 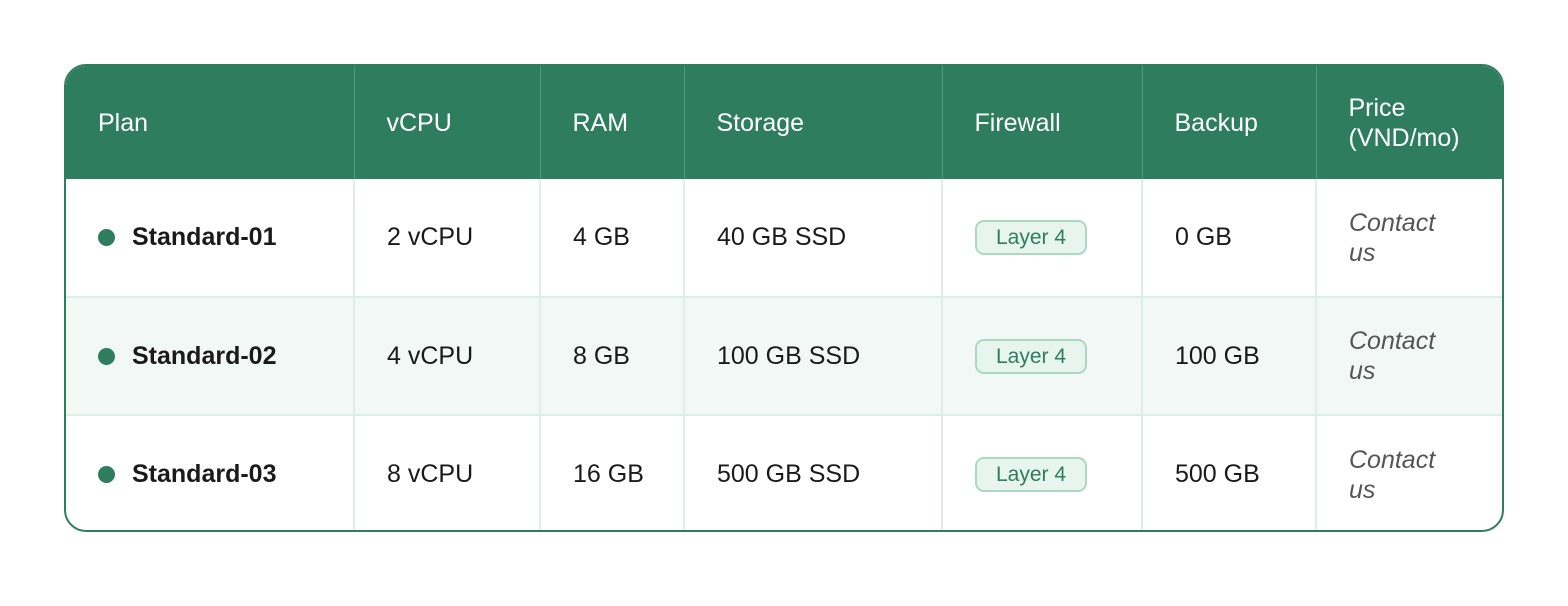 I want to click on backup-cell: 100 GB, so click(x=1228, y=355).